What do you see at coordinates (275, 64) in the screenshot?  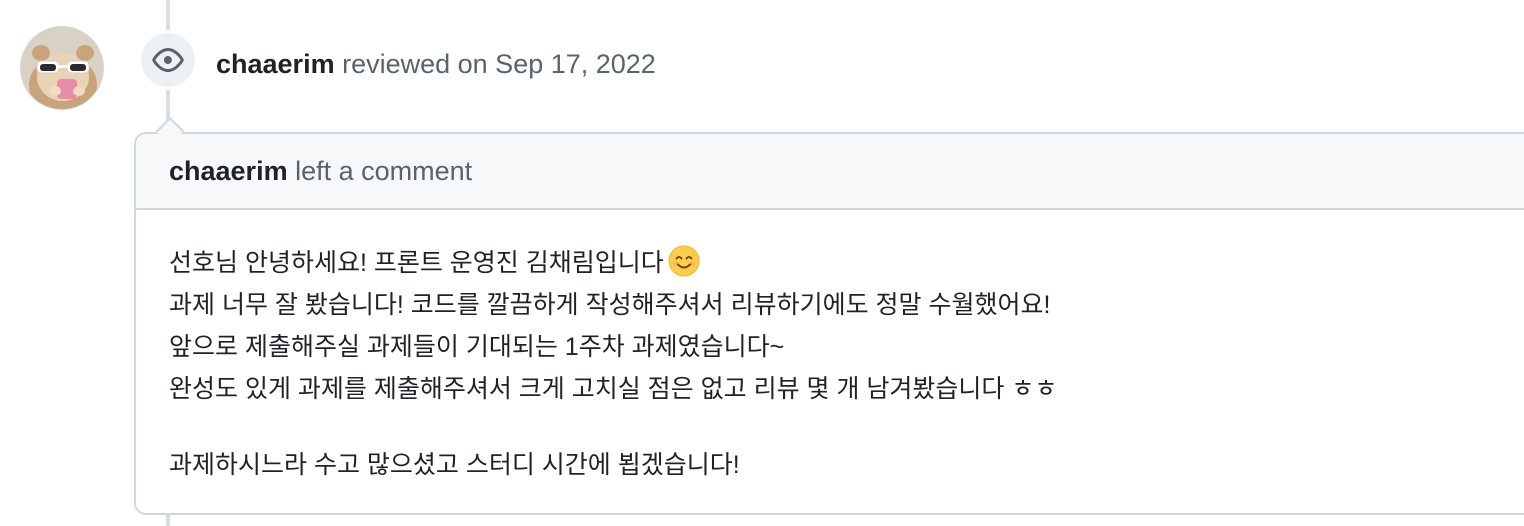 I see `event-author-link: chaaerim` at bounding box center [275, 64].